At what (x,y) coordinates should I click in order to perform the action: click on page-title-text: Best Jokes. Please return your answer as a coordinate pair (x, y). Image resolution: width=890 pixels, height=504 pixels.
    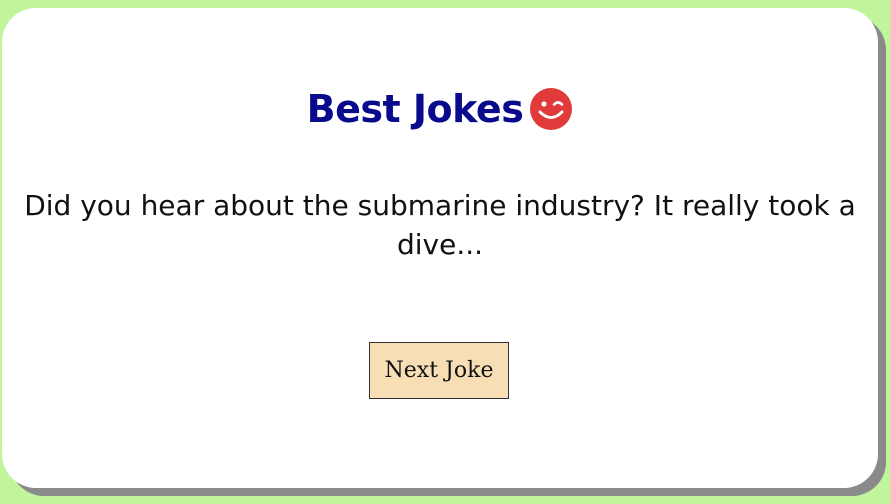
    Looking at the image, I should click on (415, 109).